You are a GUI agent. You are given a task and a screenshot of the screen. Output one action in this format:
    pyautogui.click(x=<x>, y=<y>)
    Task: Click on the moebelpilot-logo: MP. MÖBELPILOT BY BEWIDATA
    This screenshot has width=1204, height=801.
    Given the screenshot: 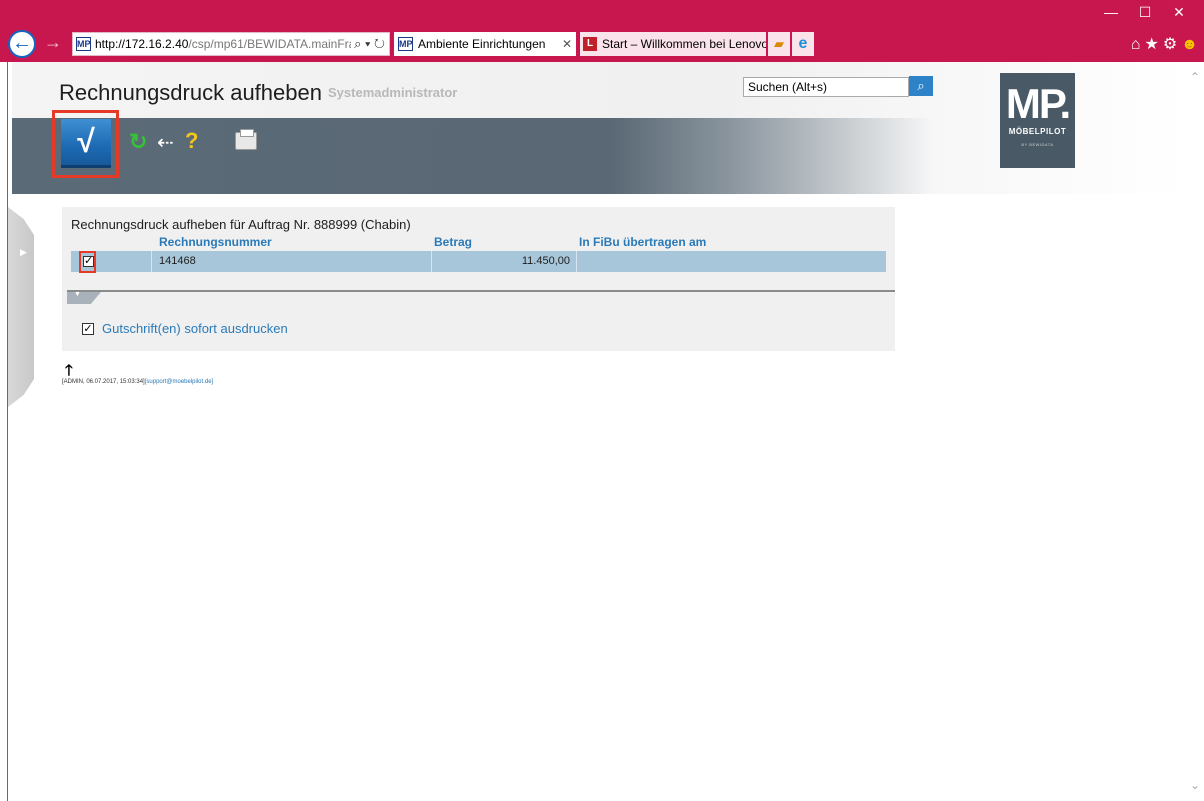 What is the action you would take?
    pyautogui.click(x=1037, y=120)
    